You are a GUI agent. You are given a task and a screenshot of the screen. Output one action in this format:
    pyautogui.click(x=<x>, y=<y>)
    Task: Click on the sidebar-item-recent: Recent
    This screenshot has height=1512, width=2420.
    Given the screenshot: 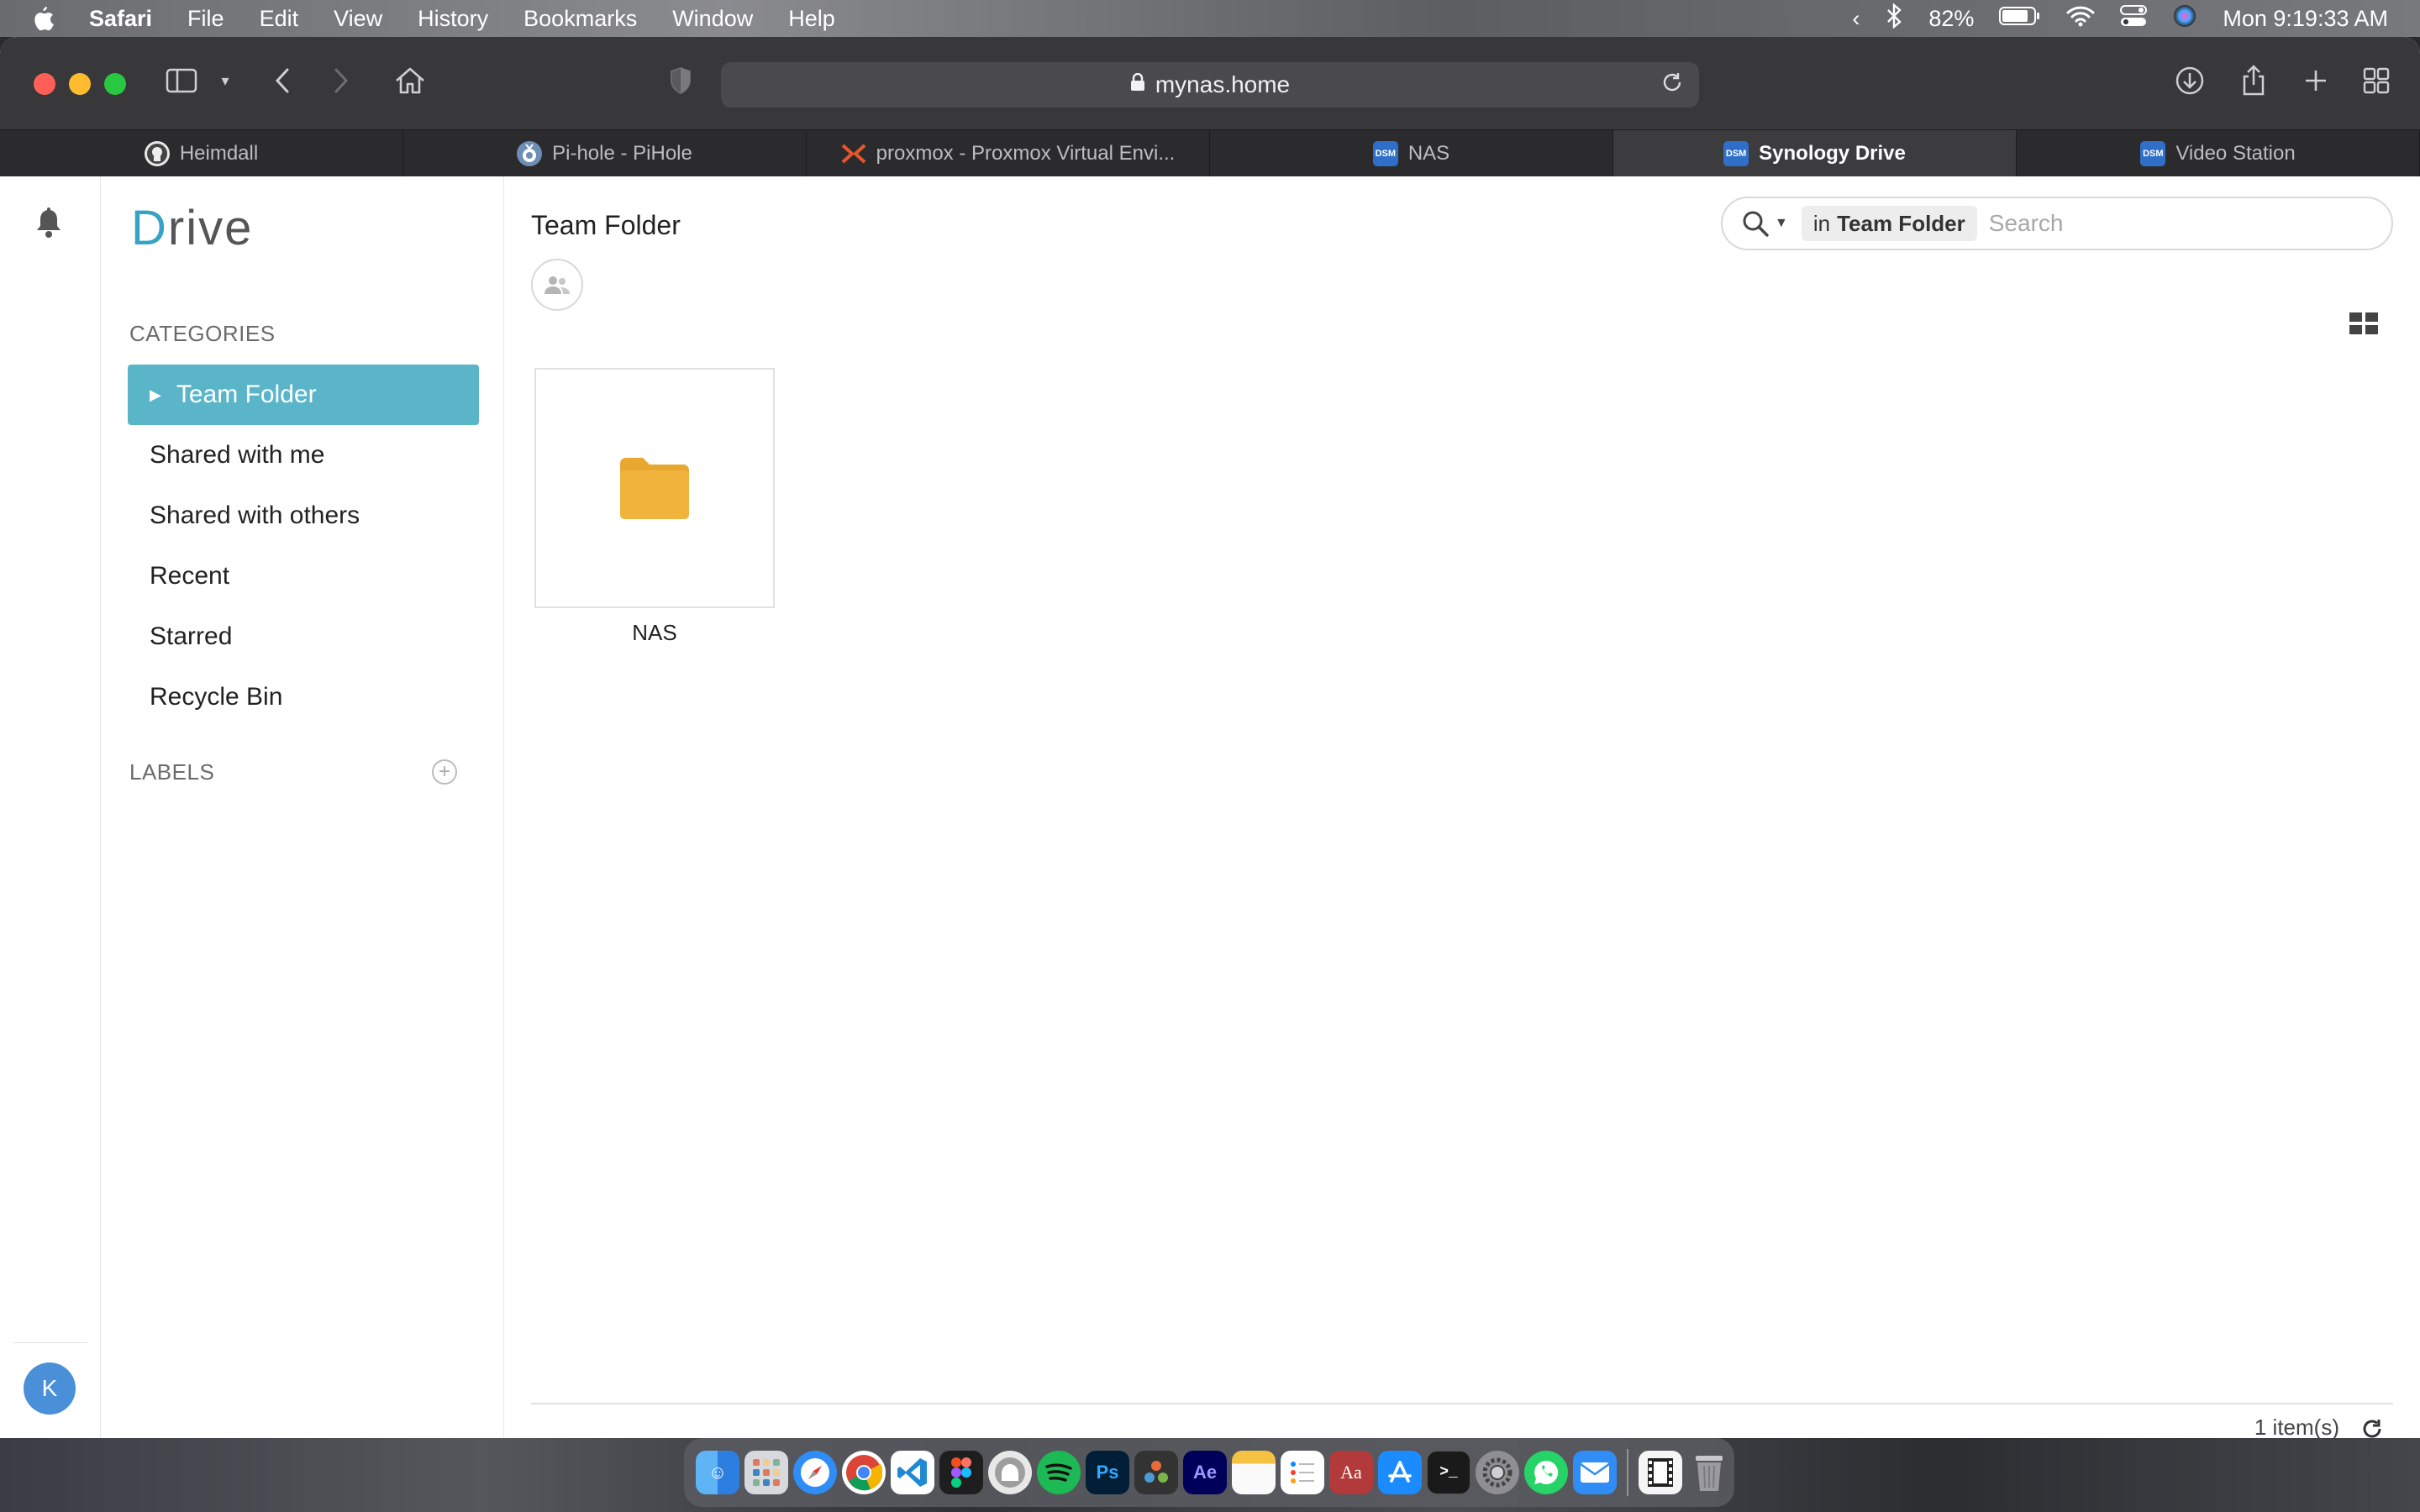 What is the action you would take?
    pyautogui.click(x=303, y=576)
    